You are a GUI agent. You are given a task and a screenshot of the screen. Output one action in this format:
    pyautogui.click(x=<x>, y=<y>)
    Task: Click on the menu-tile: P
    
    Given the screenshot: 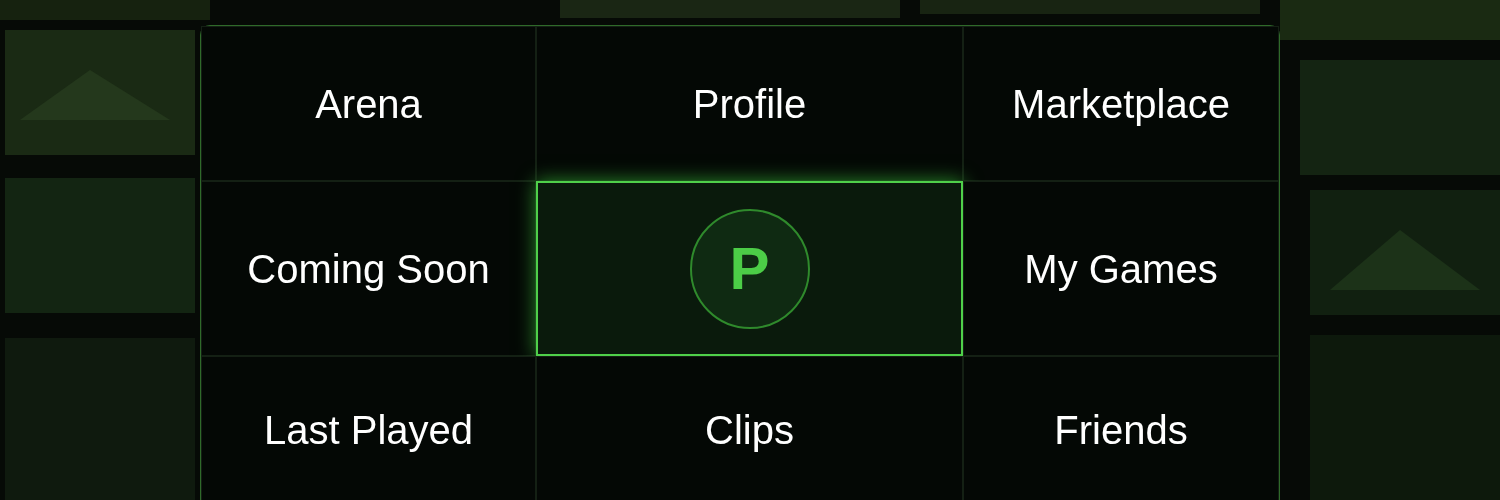 What is the action you would take?
    pyautogui.click(x=749, y=268)
    